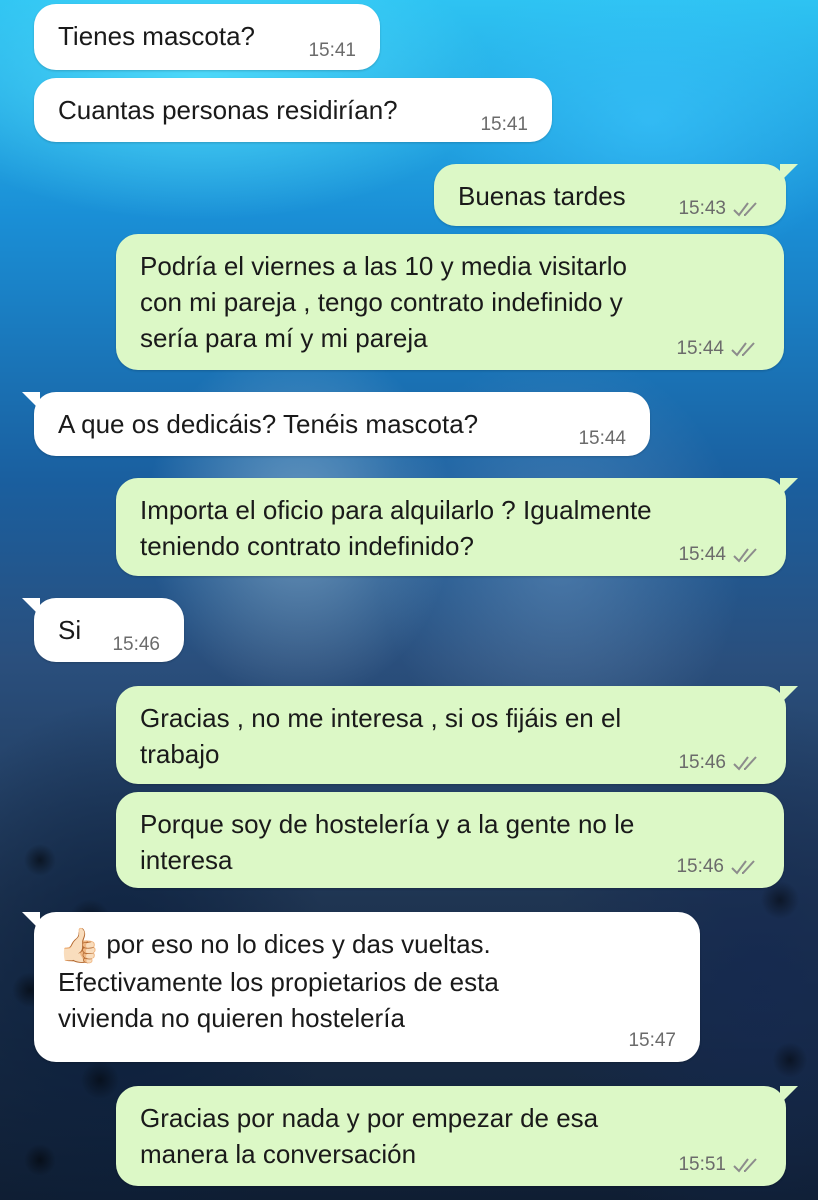 The image size is (818, 1200). Describe the element at coordinates (231, 1018) in the screenshot. I see `message-line: vivienda no quieren hostelería` at that location.